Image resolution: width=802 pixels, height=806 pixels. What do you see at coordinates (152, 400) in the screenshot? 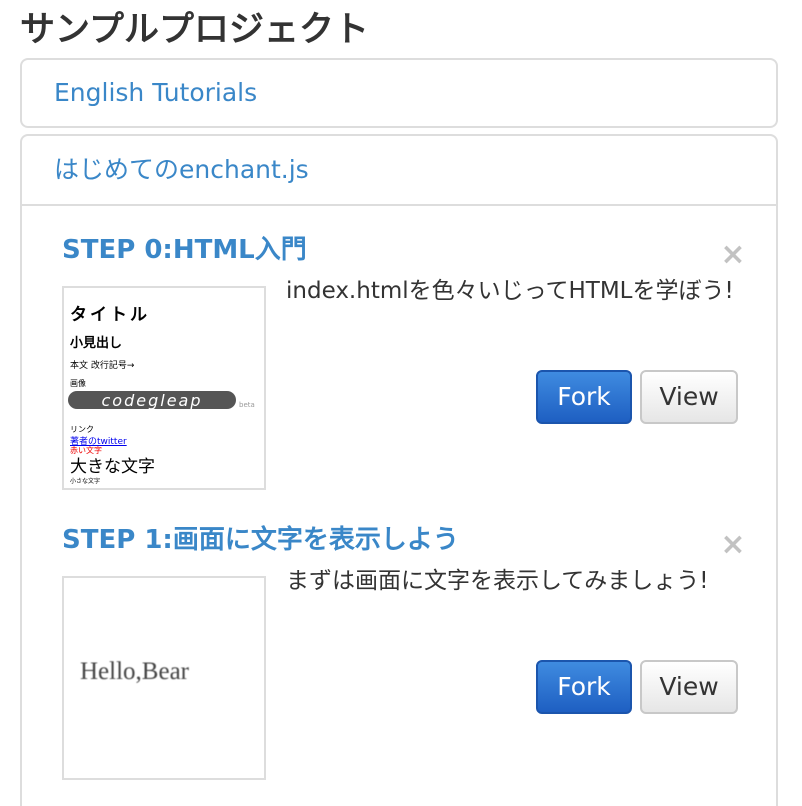
I see `svg-text: codegleap` at bounding box center [152, 400].